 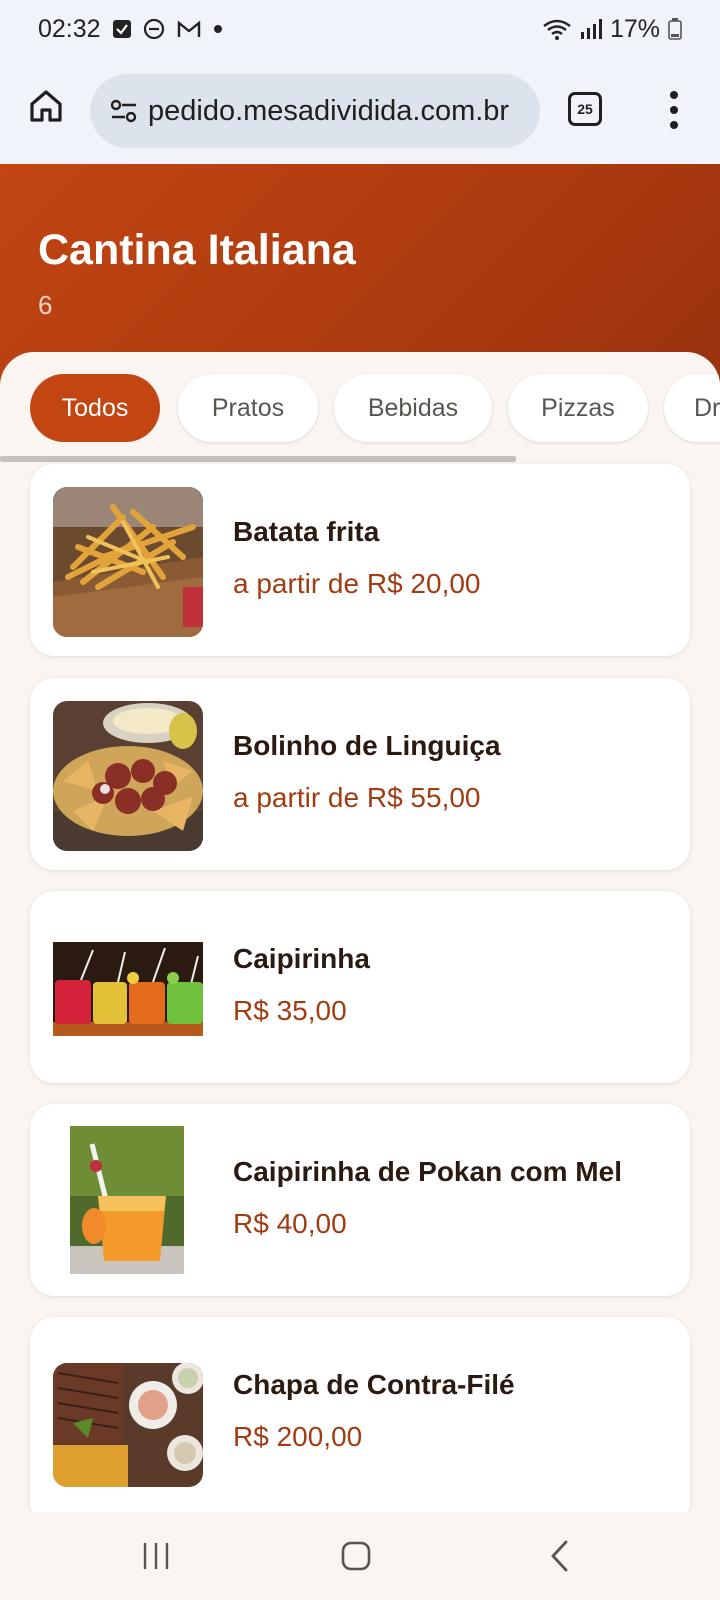 I want to click on dot-icon, so click(x=218, y=29).